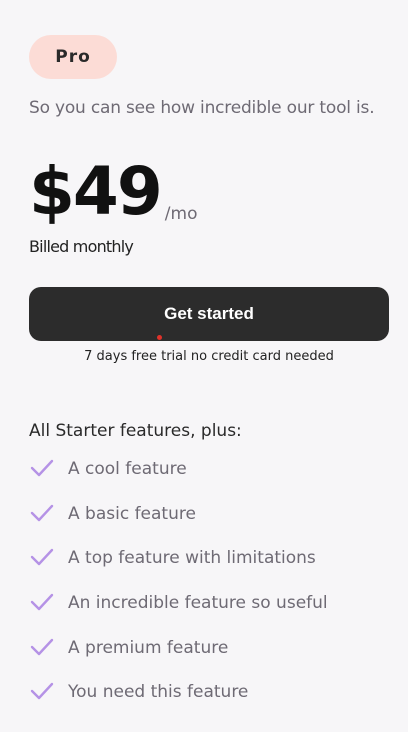  Describe the element at coordinates (158, 692) in the screenshot. I see `feature-label: You need this feature` at that location.